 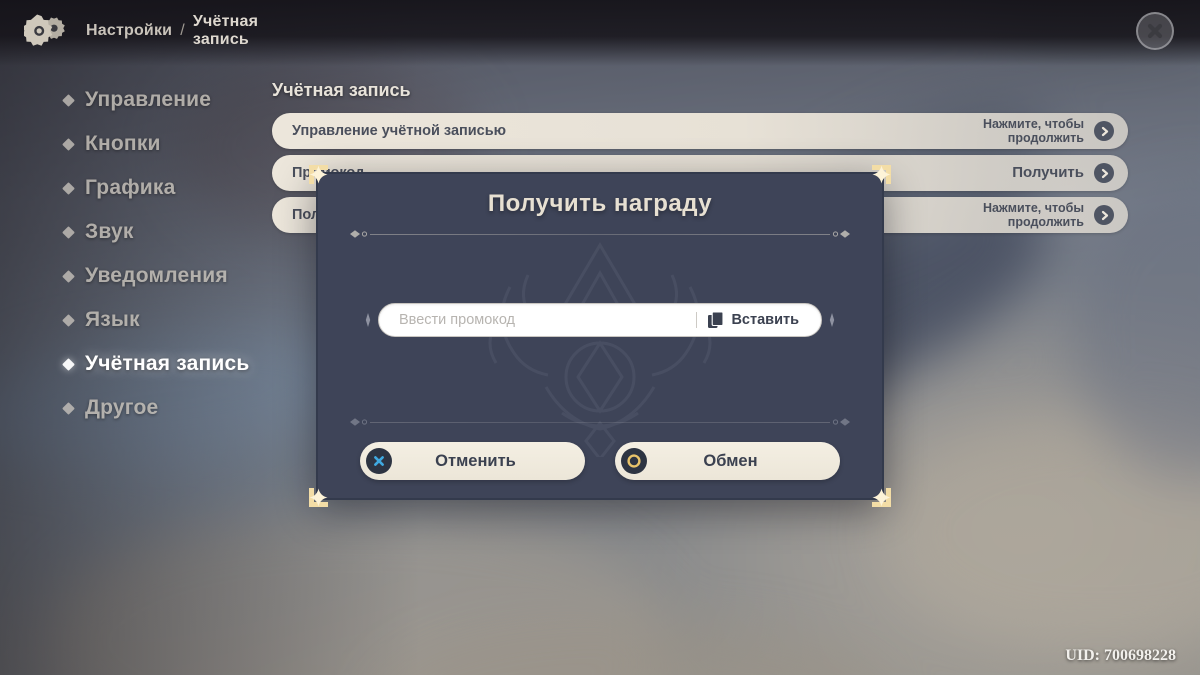 What do you see at coordinates (716, 319) in the screenshot?
I see `copy-paste-icon` at bounding box center [716, 319].